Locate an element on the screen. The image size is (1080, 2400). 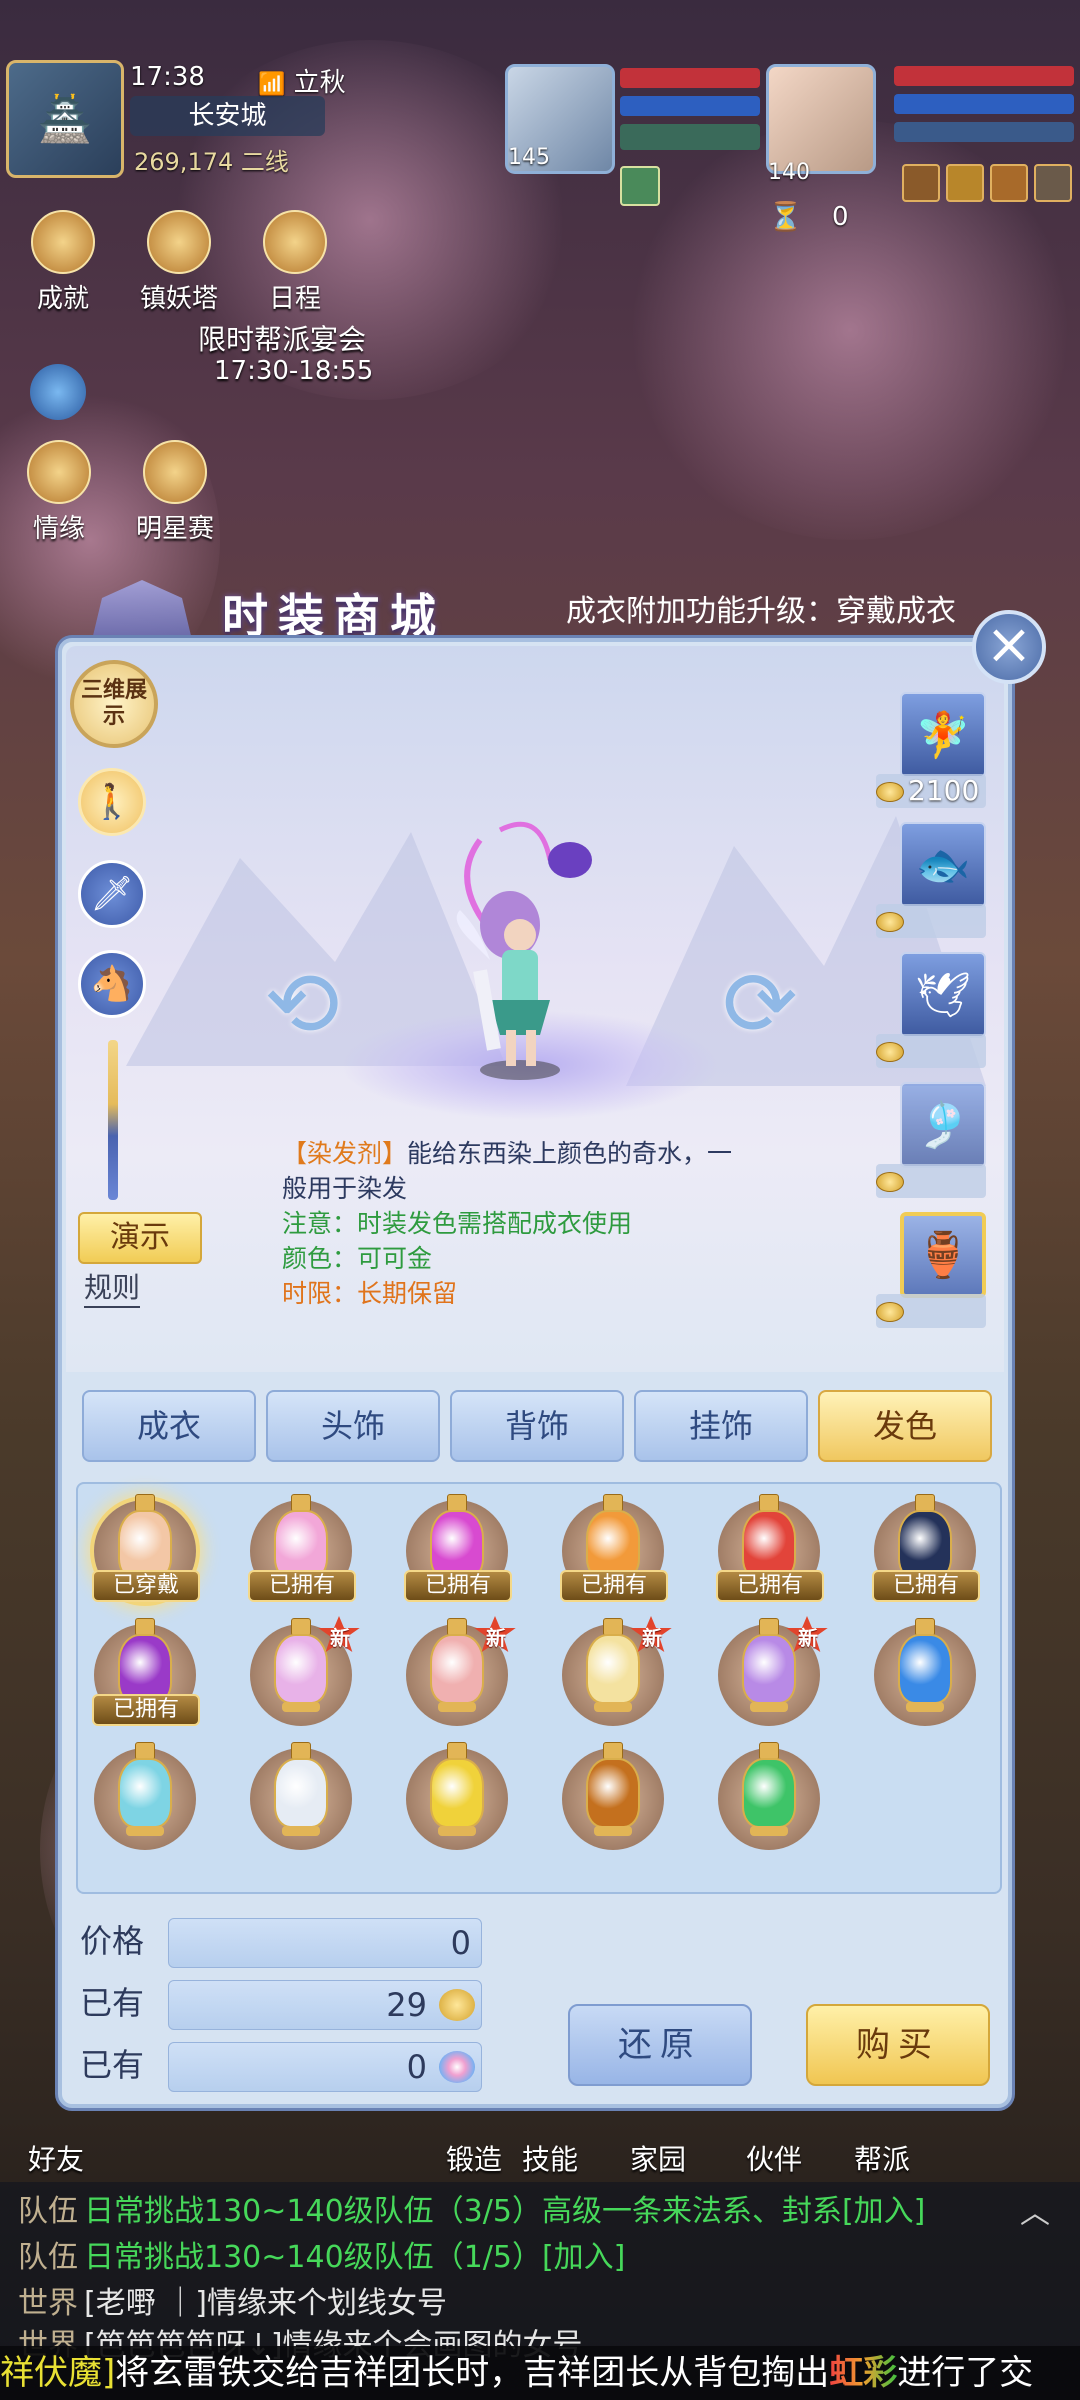
calendar-icon is located at coordinates (295, 242).